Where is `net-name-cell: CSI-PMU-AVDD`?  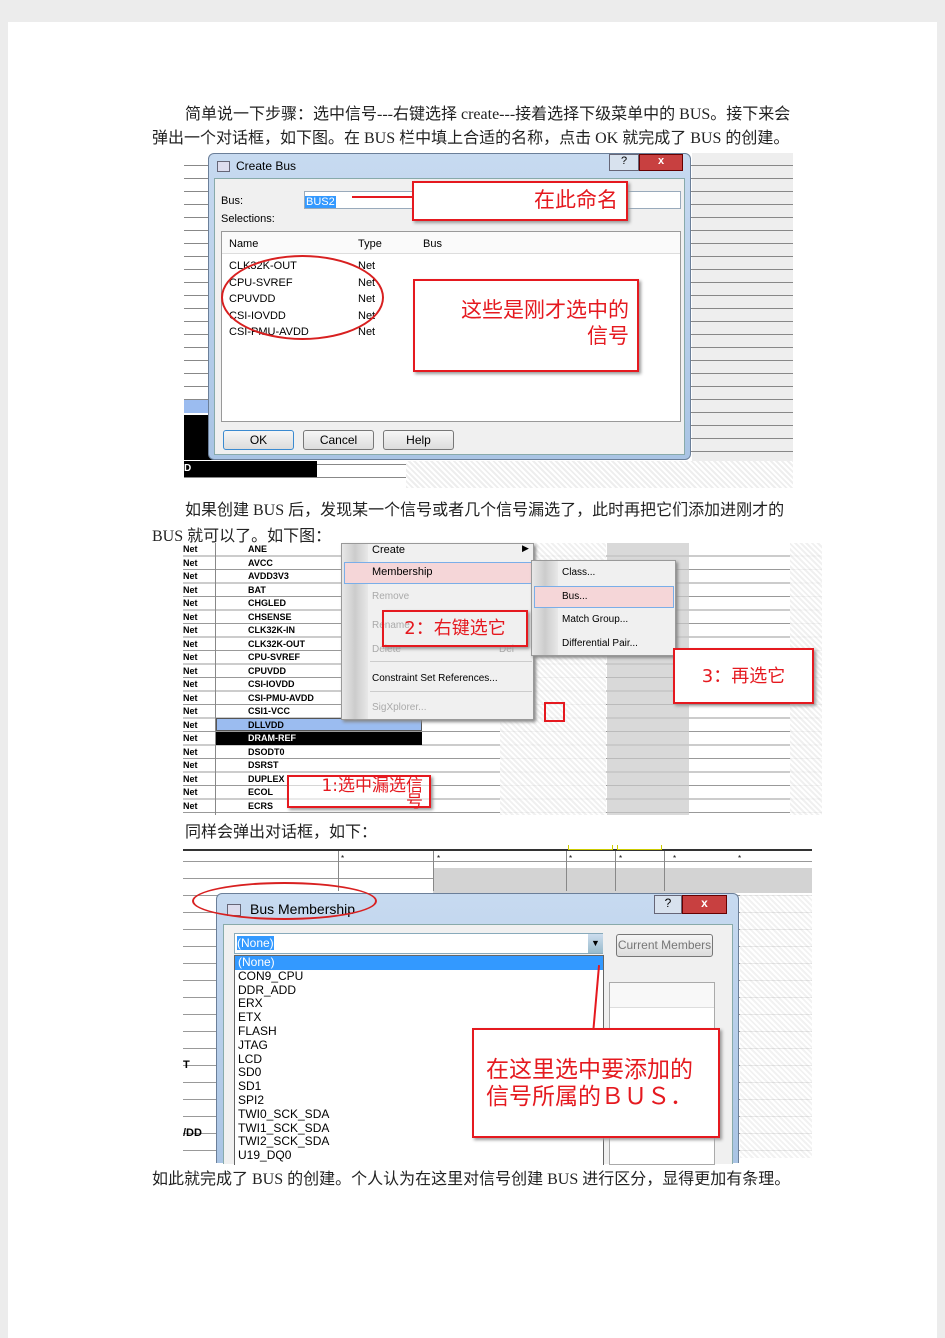 net-name-cell: CSI-PMU-AVDD is located at coordinates (281, 699).